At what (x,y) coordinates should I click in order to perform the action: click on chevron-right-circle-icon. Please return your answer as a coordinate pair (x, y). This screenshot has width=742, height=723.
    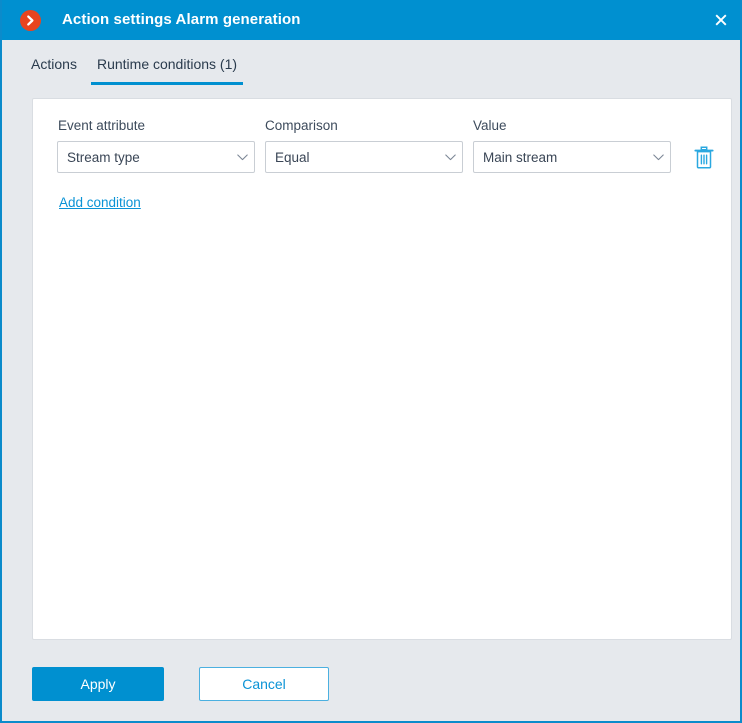
    Looking at the image, I should click on (30, 20).